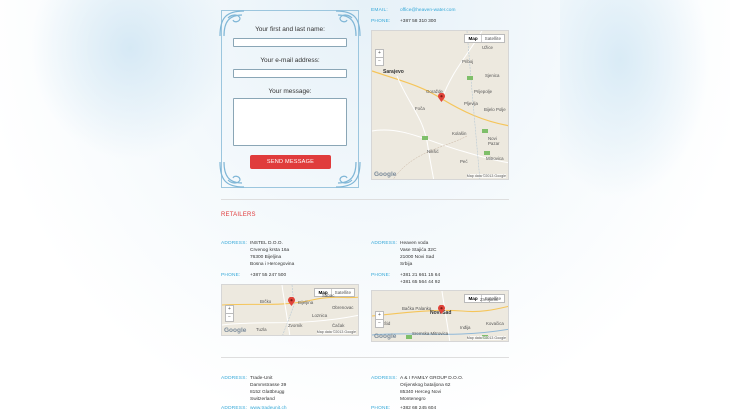 This screenshot has height=412, width=730. I want to click on address-line: Orijenskog bataljona 62, so click(425, 385).